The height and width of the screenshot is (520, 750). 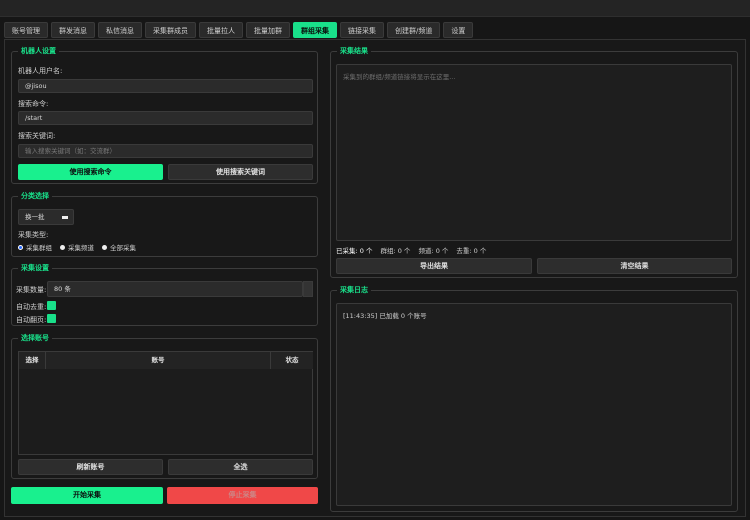 I want to click on collect-count-label: 采集数量:, so click(x=31, y=290).